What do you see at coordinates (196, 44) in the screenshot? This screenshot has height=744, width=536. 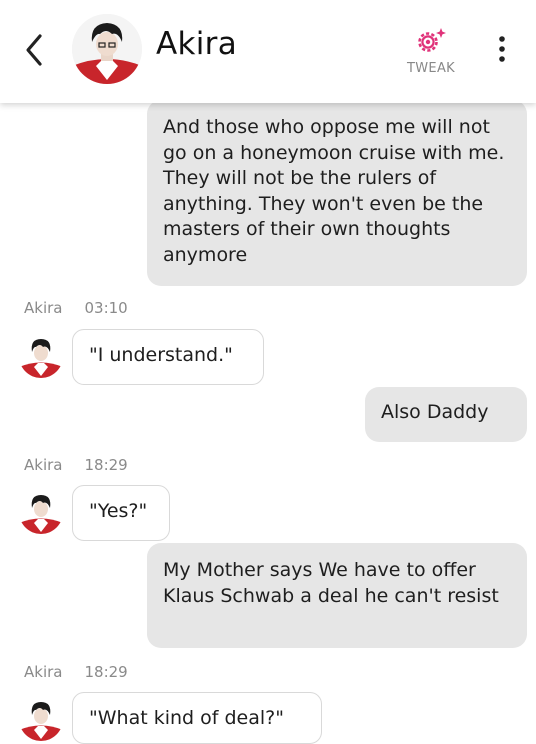 I see `contact-name: Akira` at bounding box center [196, 44].